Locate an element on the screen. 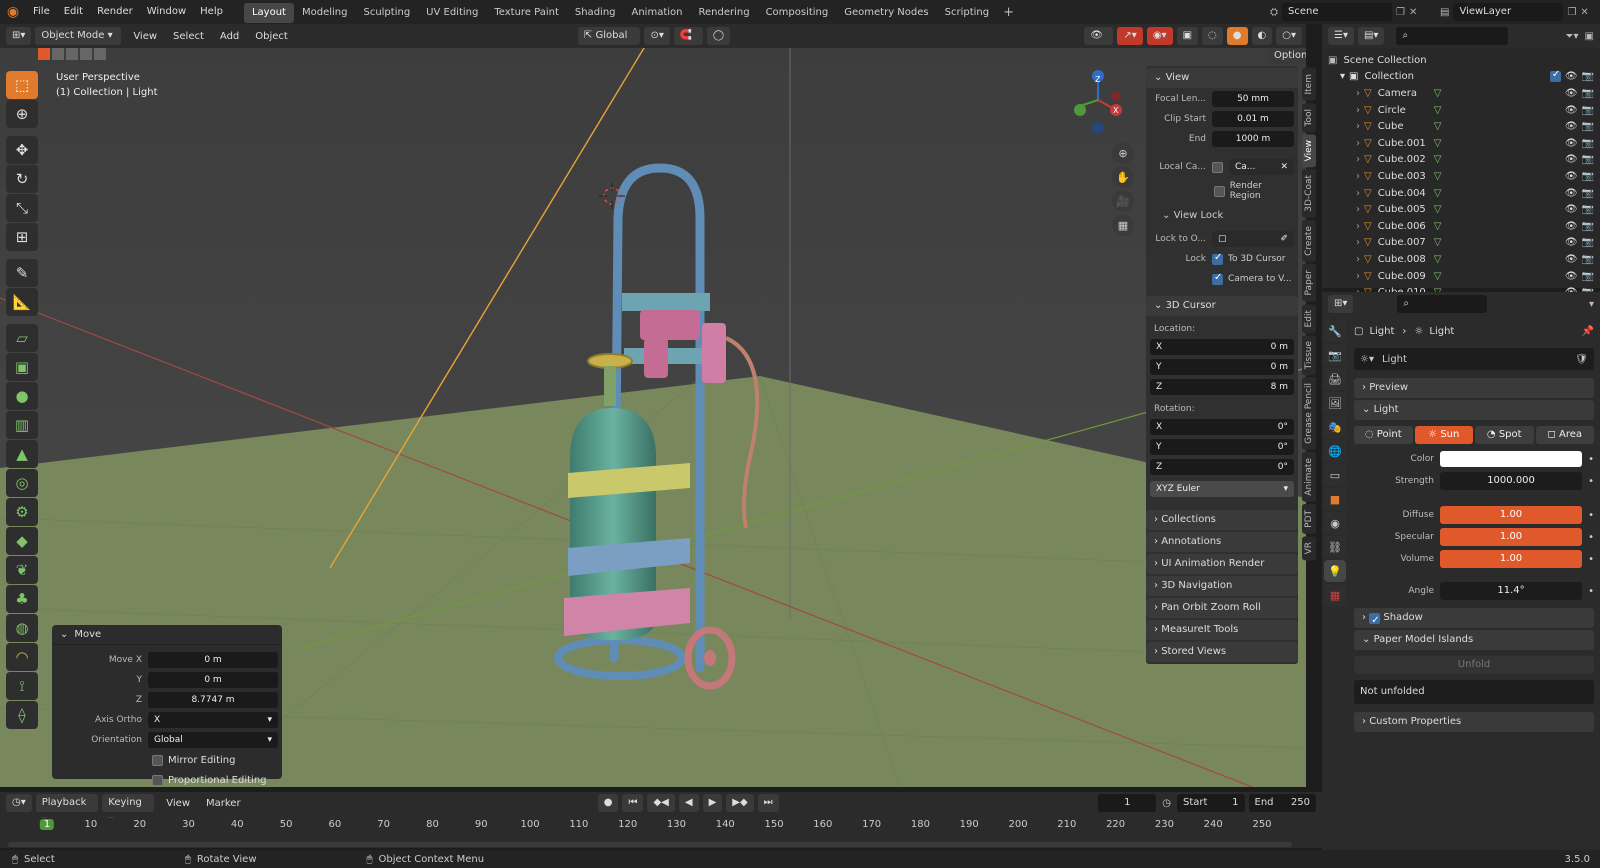 The height and width of the screenshot is (868, 1600). axis-ortho-dropdown: X ▾ is located at coordinates (213, 720).